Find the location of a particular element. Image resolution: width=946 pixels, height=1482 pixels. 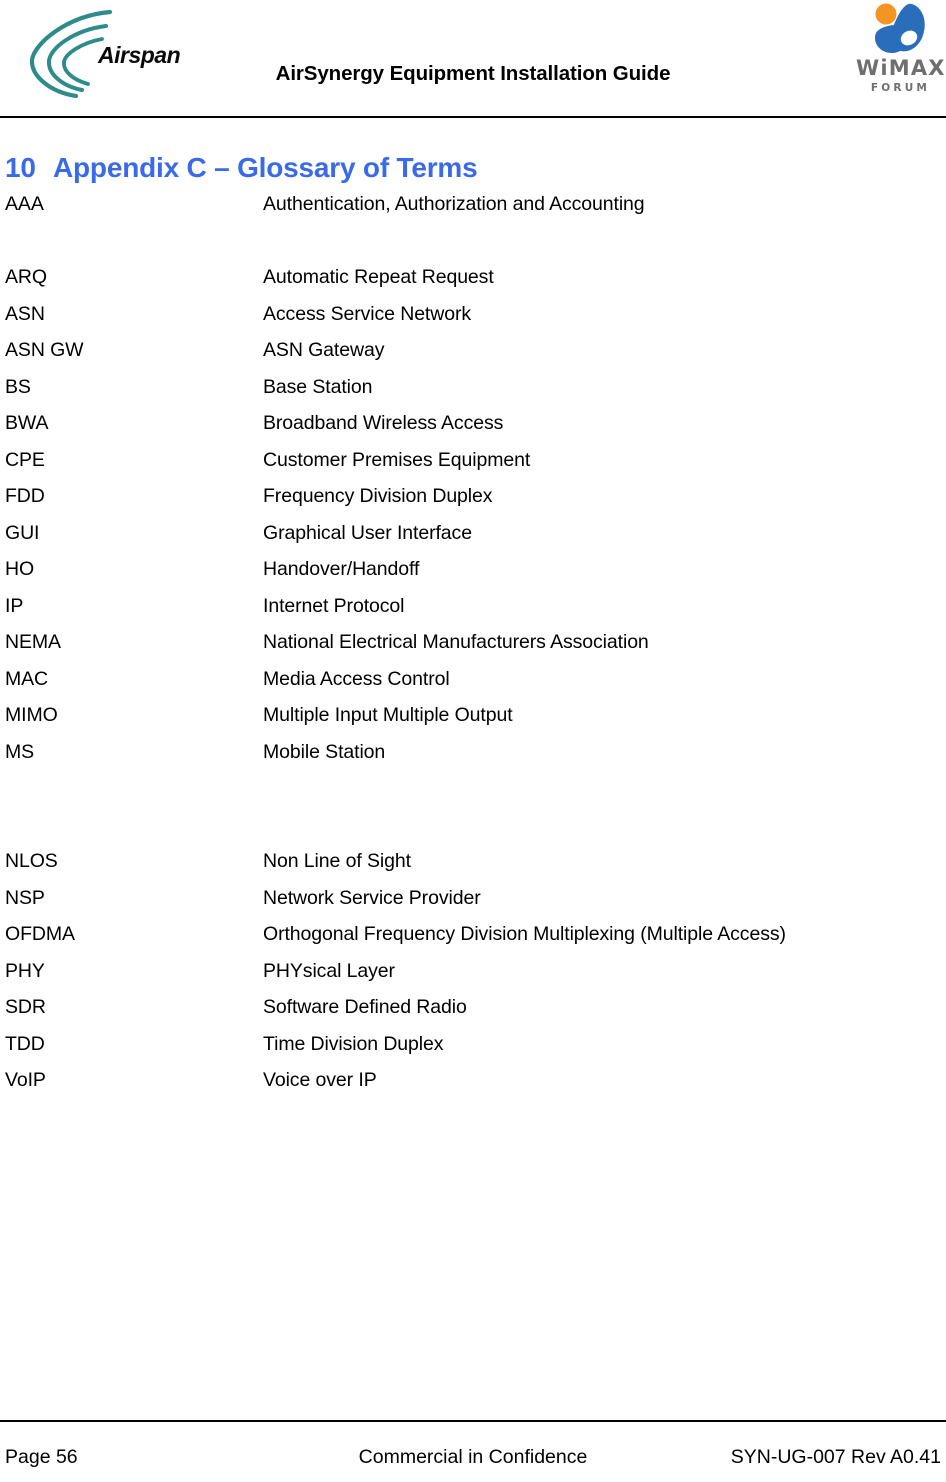

glossary-term: NEMA is located at coordinates (33, 642).